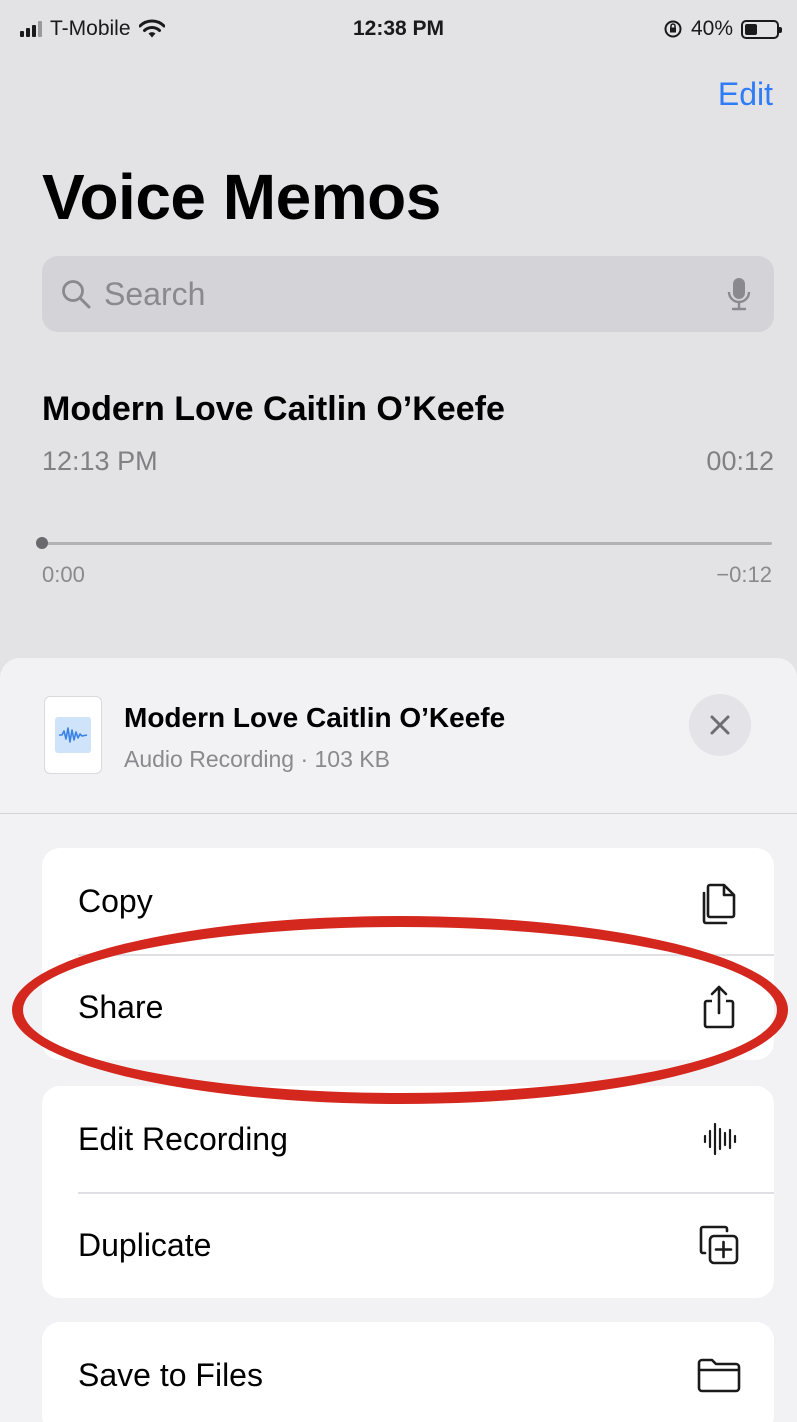 Image resolution: width=797 pixels, height=1422 pixels. What do you see at coordinates (761, 29) in the screenshot?
I see `battery-icon` at bounding box center [761, 29].